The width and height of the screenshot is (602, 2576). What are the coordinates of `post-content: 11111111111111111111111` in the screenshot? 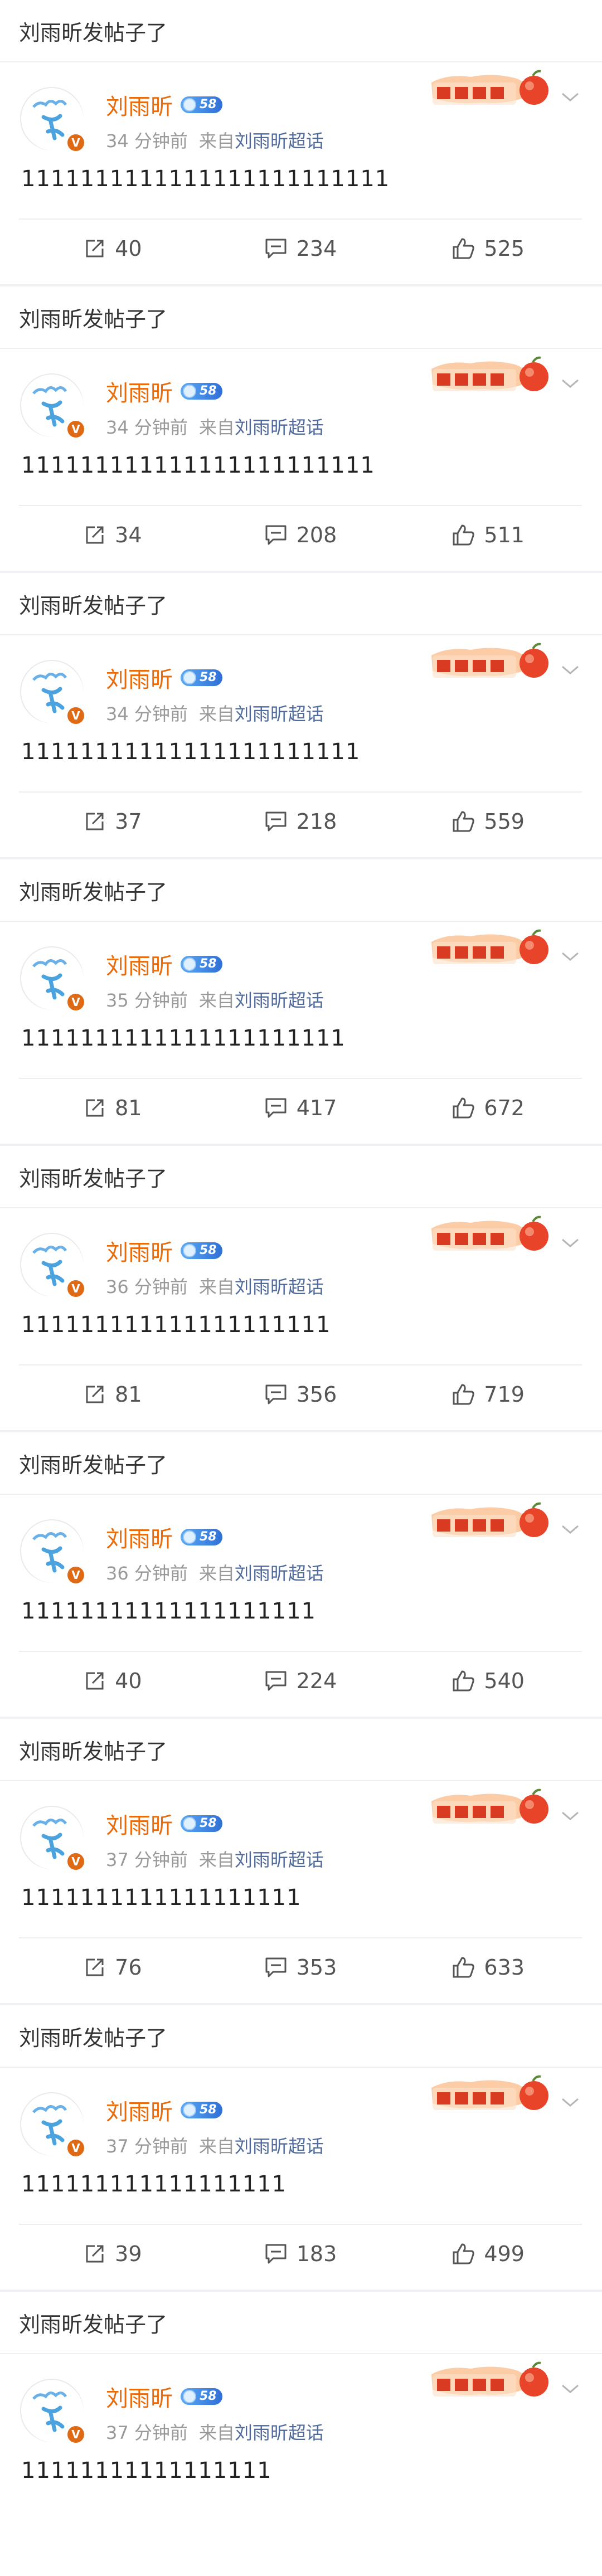 It's located at (191, 752).